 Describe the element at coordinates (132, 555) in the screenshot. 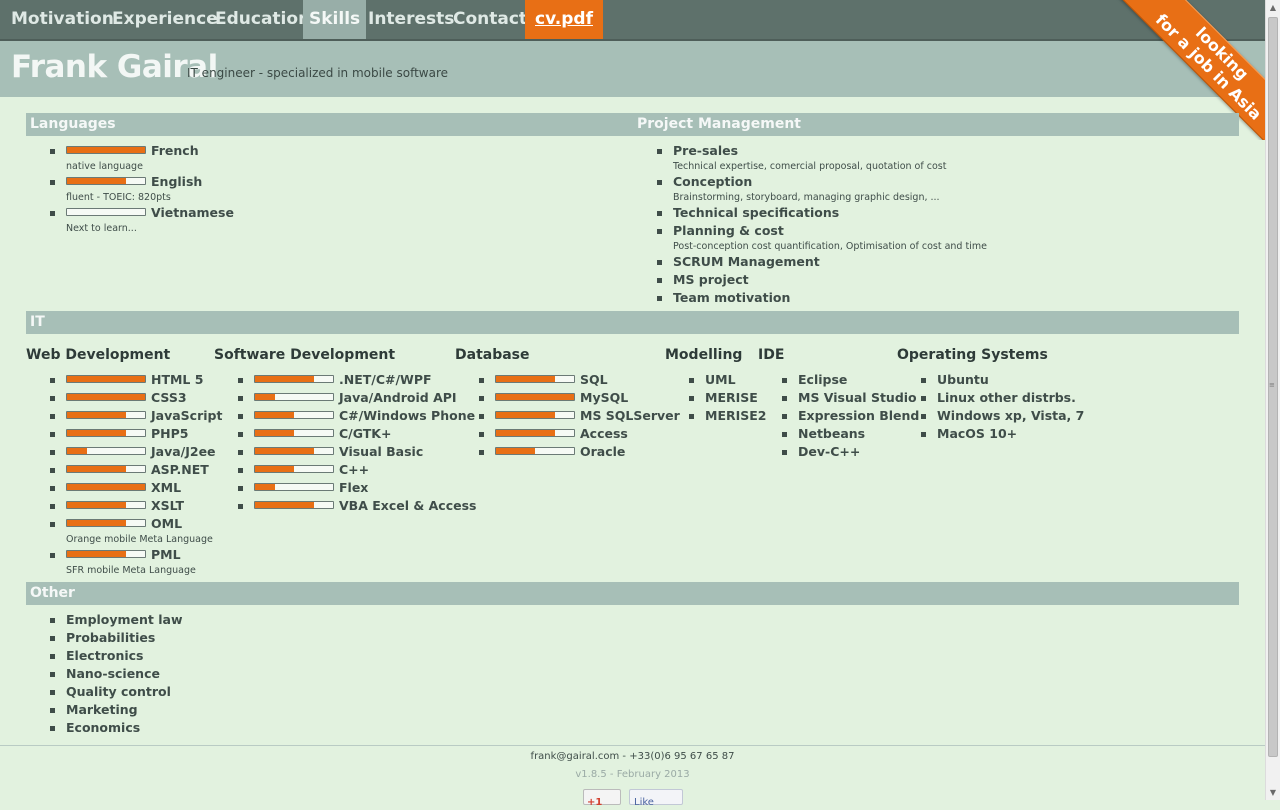

I see `list-item: PML` at that location.